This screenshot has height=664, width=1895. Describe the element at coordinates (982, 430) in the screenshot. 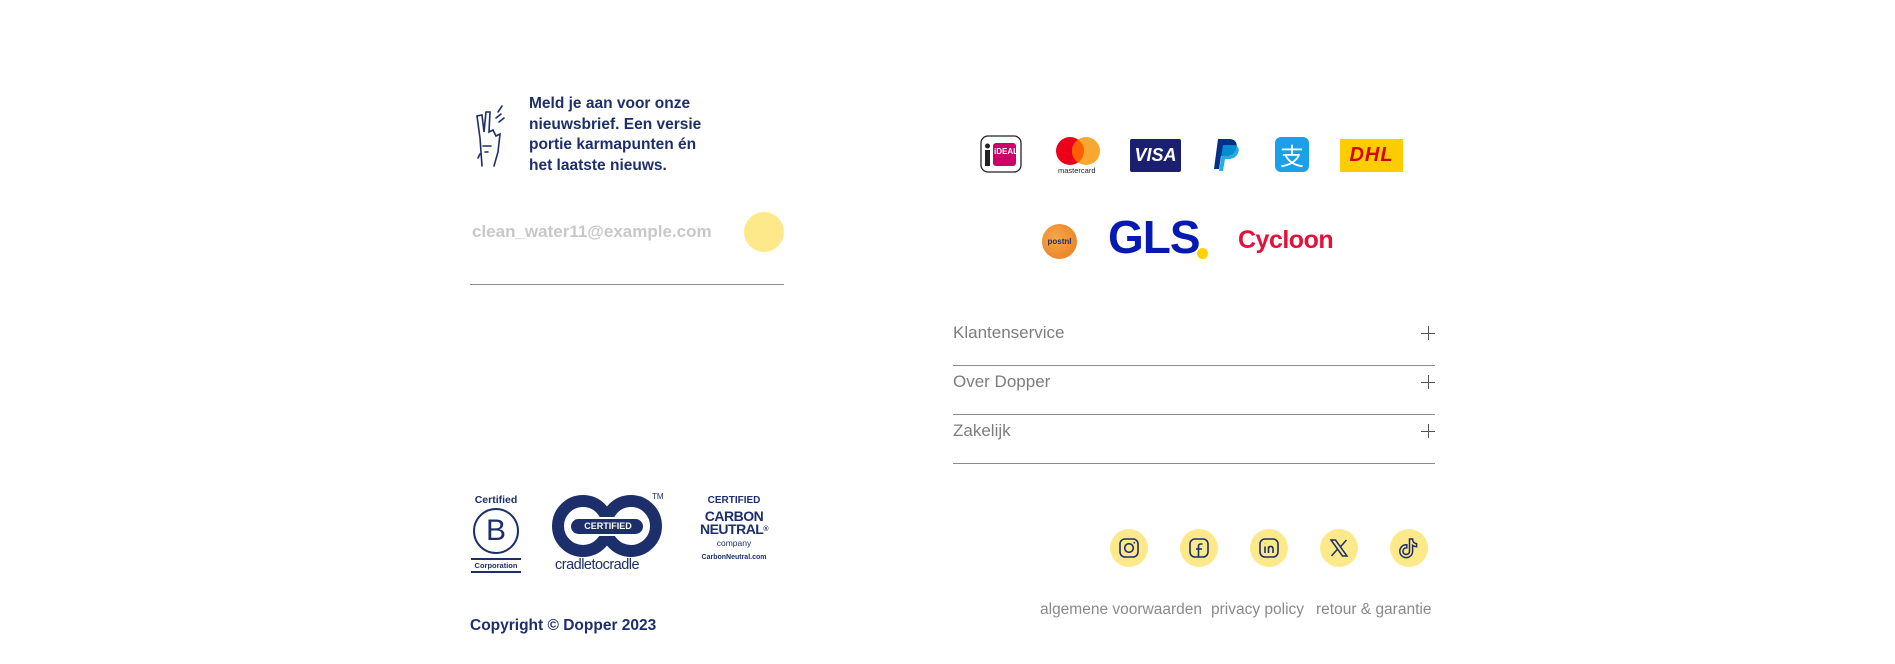

I see `accordion-label: Zakelijk` at that location.